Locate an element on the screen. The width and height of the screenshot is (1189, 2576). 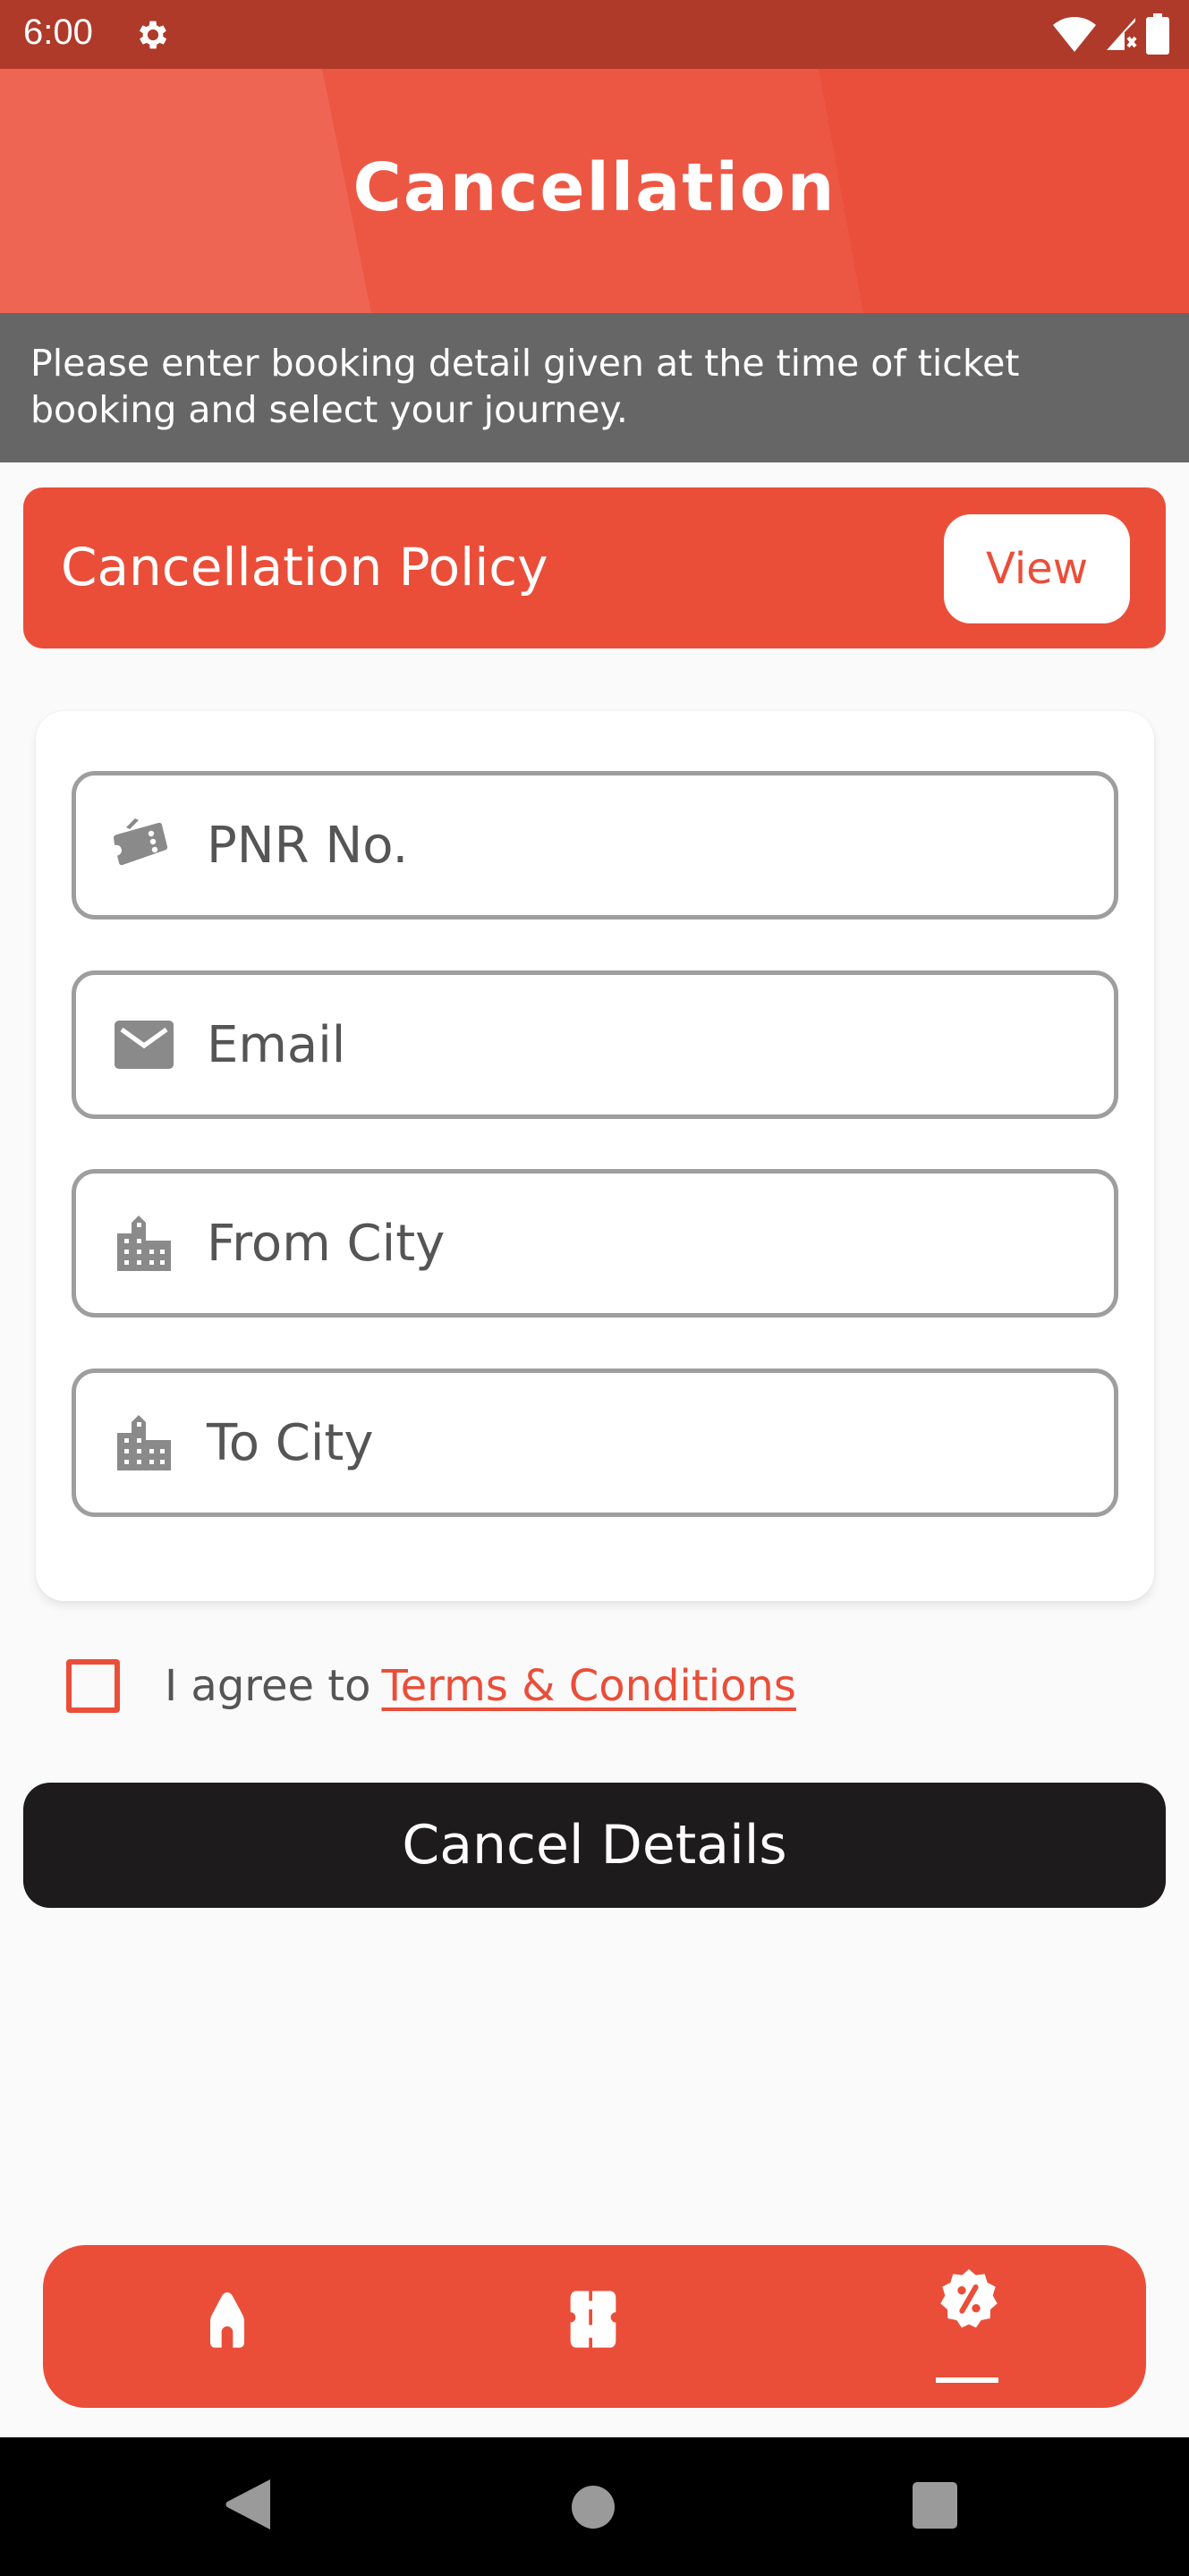
app-header: Cancellation is located at coordinates (594, 191).